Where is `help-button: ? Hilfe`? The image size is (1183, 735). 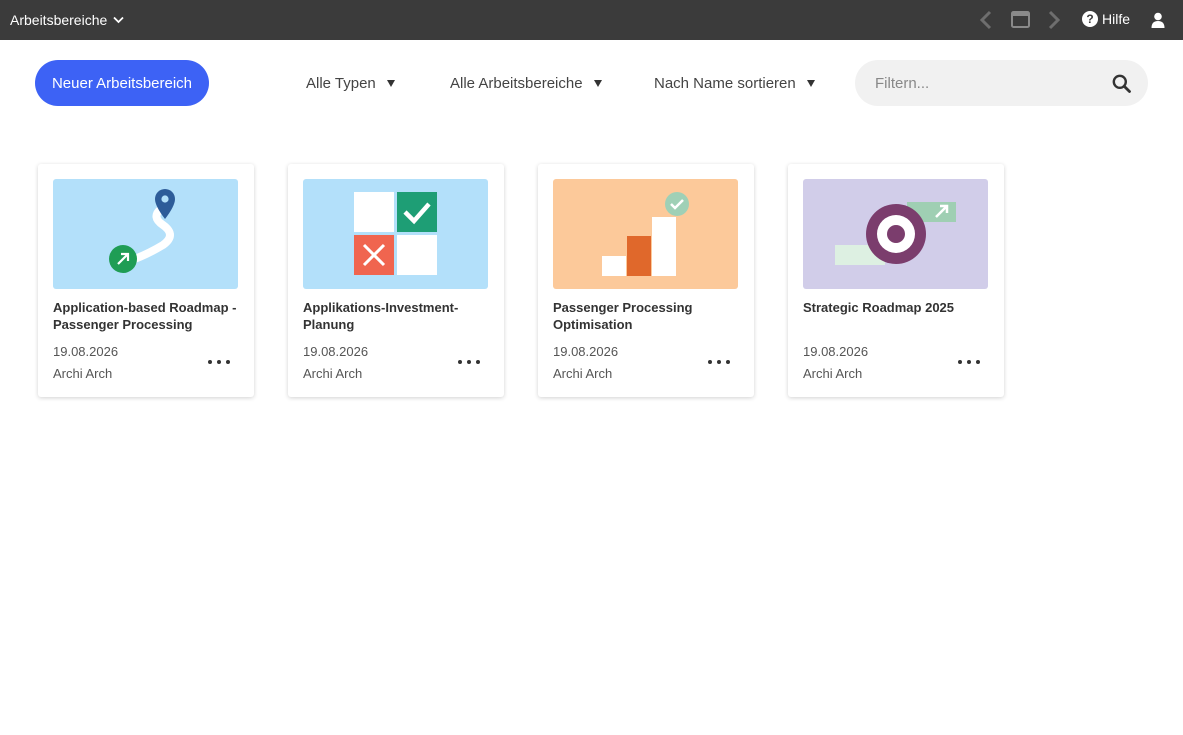 help-button: ? Hilfe is located at coordinates (1106, 19).